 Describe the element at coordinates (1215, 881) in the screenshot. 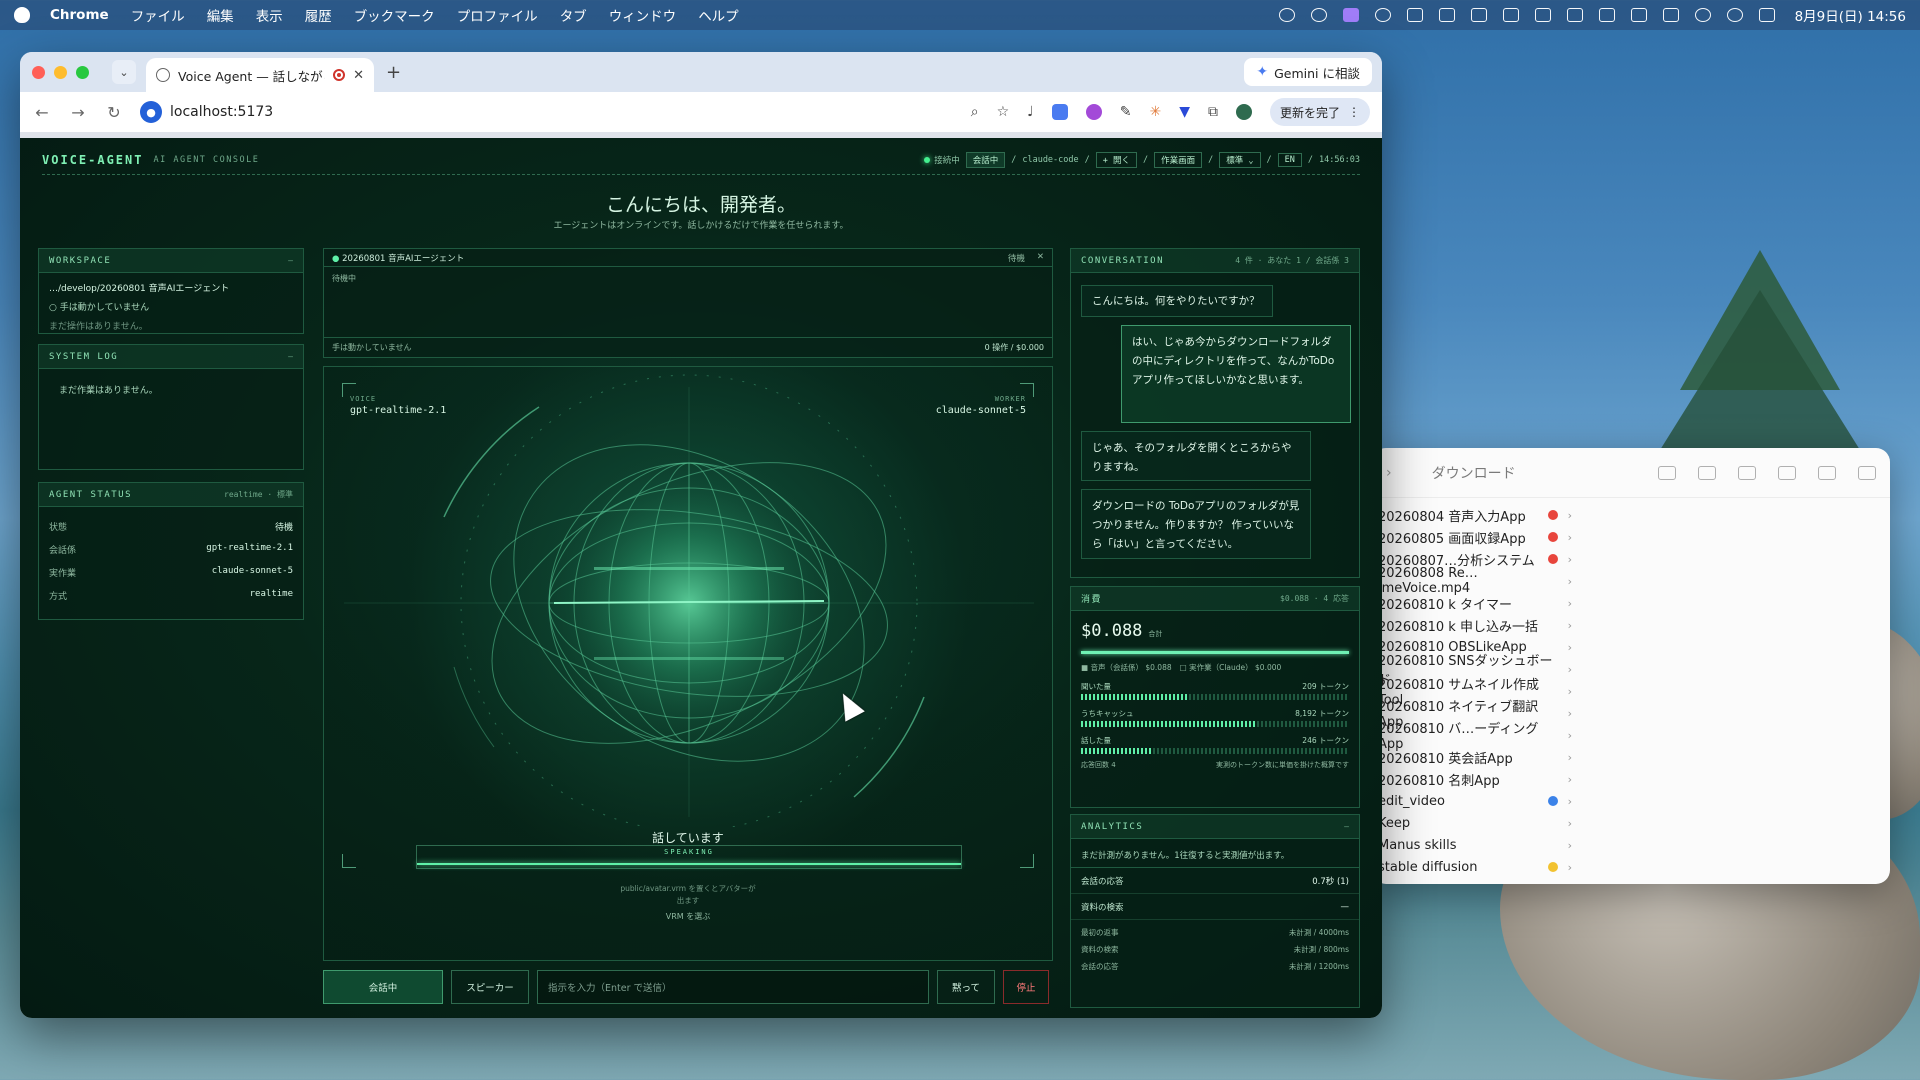

I see `analytics-row: 会話の応答 0.7秒 (1)` at that location.